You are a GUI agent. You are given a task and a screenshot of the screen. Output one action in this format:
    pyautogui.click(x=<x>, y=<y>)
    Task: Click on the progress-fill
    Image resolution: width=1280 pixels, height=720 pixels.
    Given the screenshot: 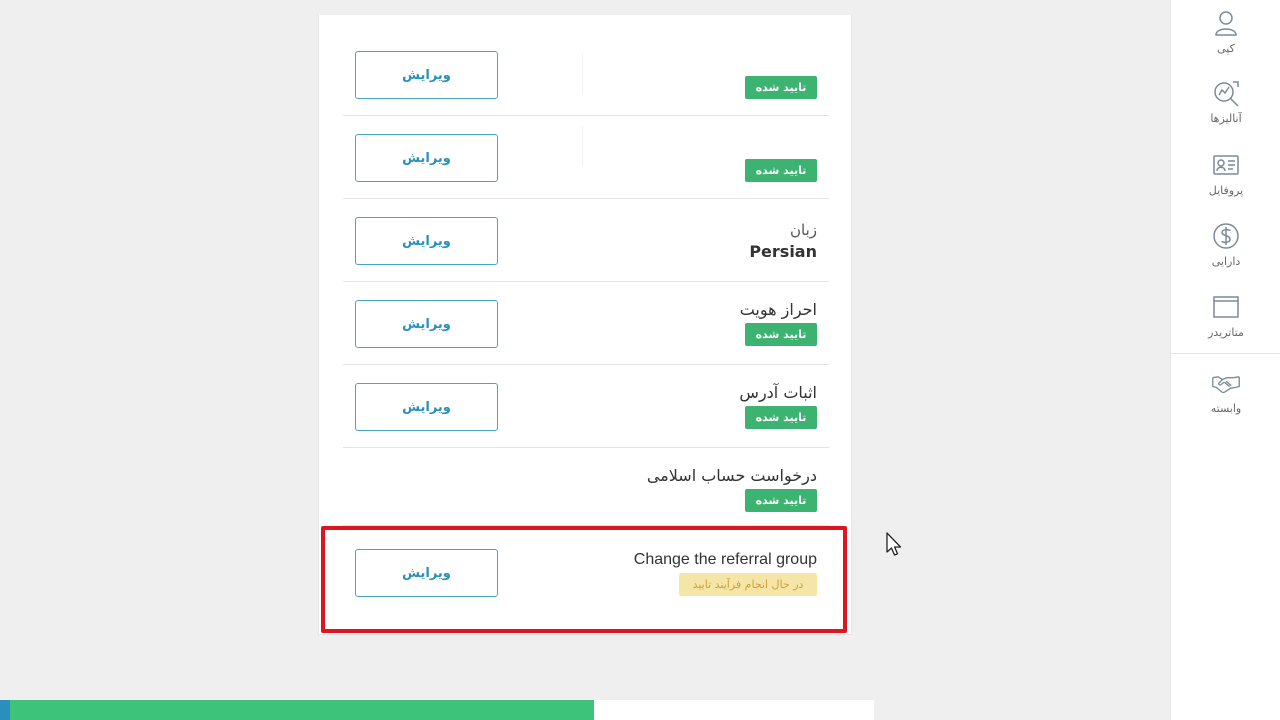 What is the action you would take?
    pyautogui.click(x=297, y=710)
    